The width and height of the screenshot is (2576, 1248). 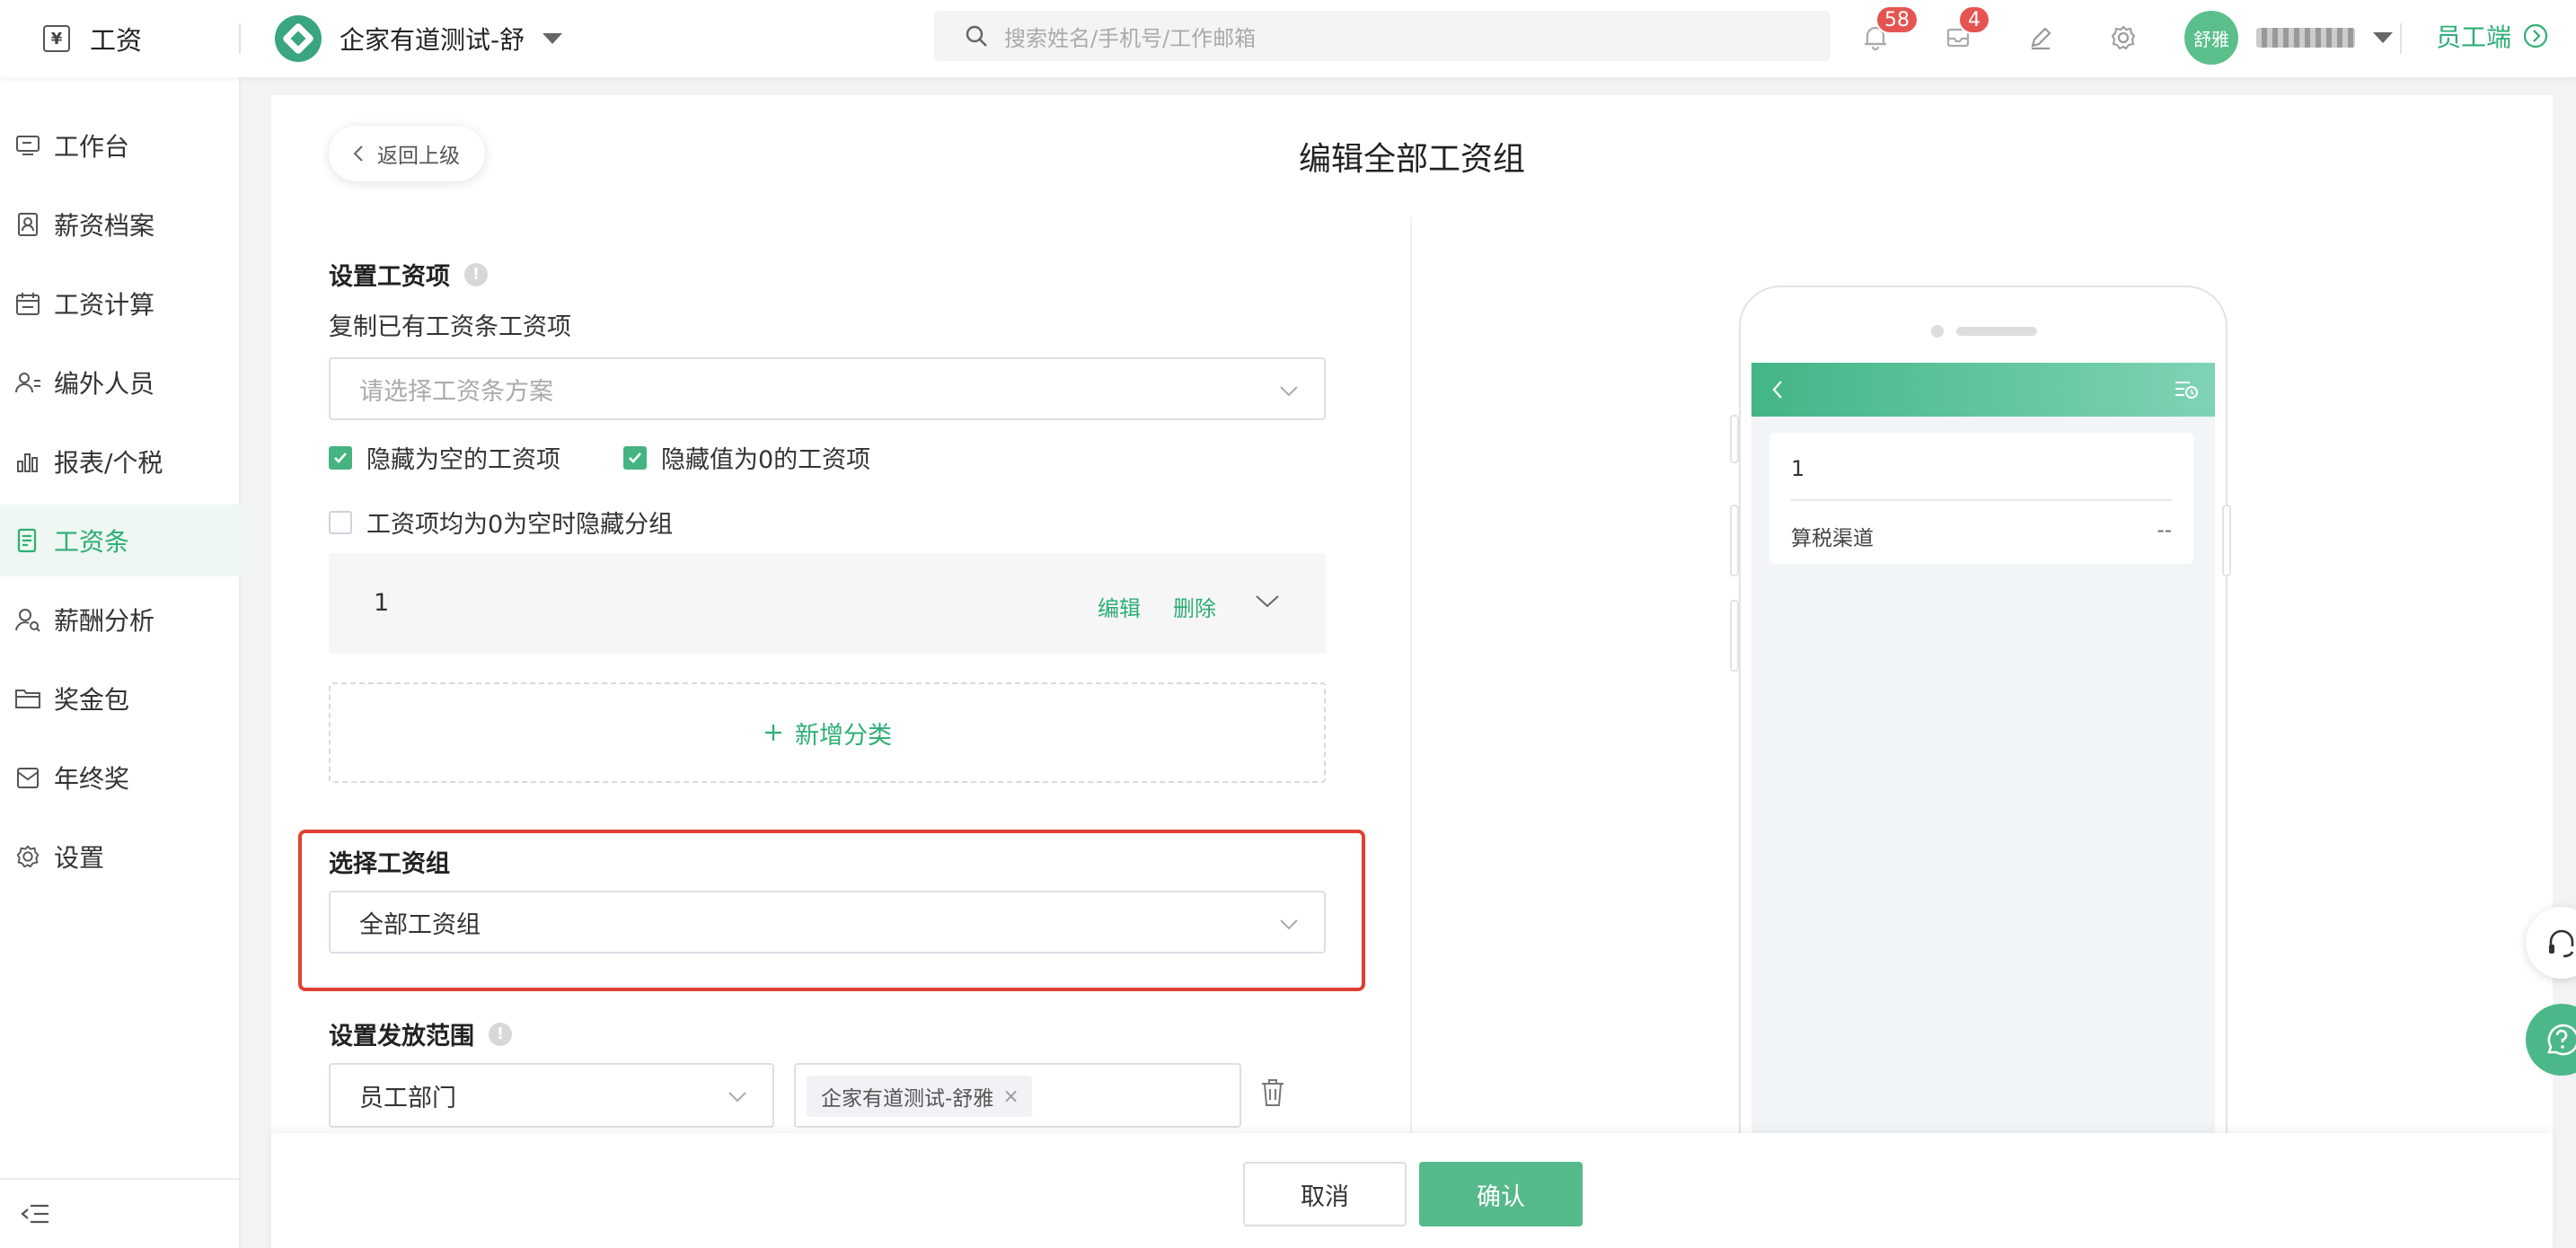 I want to click on salary-group-value: 全部工资组, so click(x=420, y=924).